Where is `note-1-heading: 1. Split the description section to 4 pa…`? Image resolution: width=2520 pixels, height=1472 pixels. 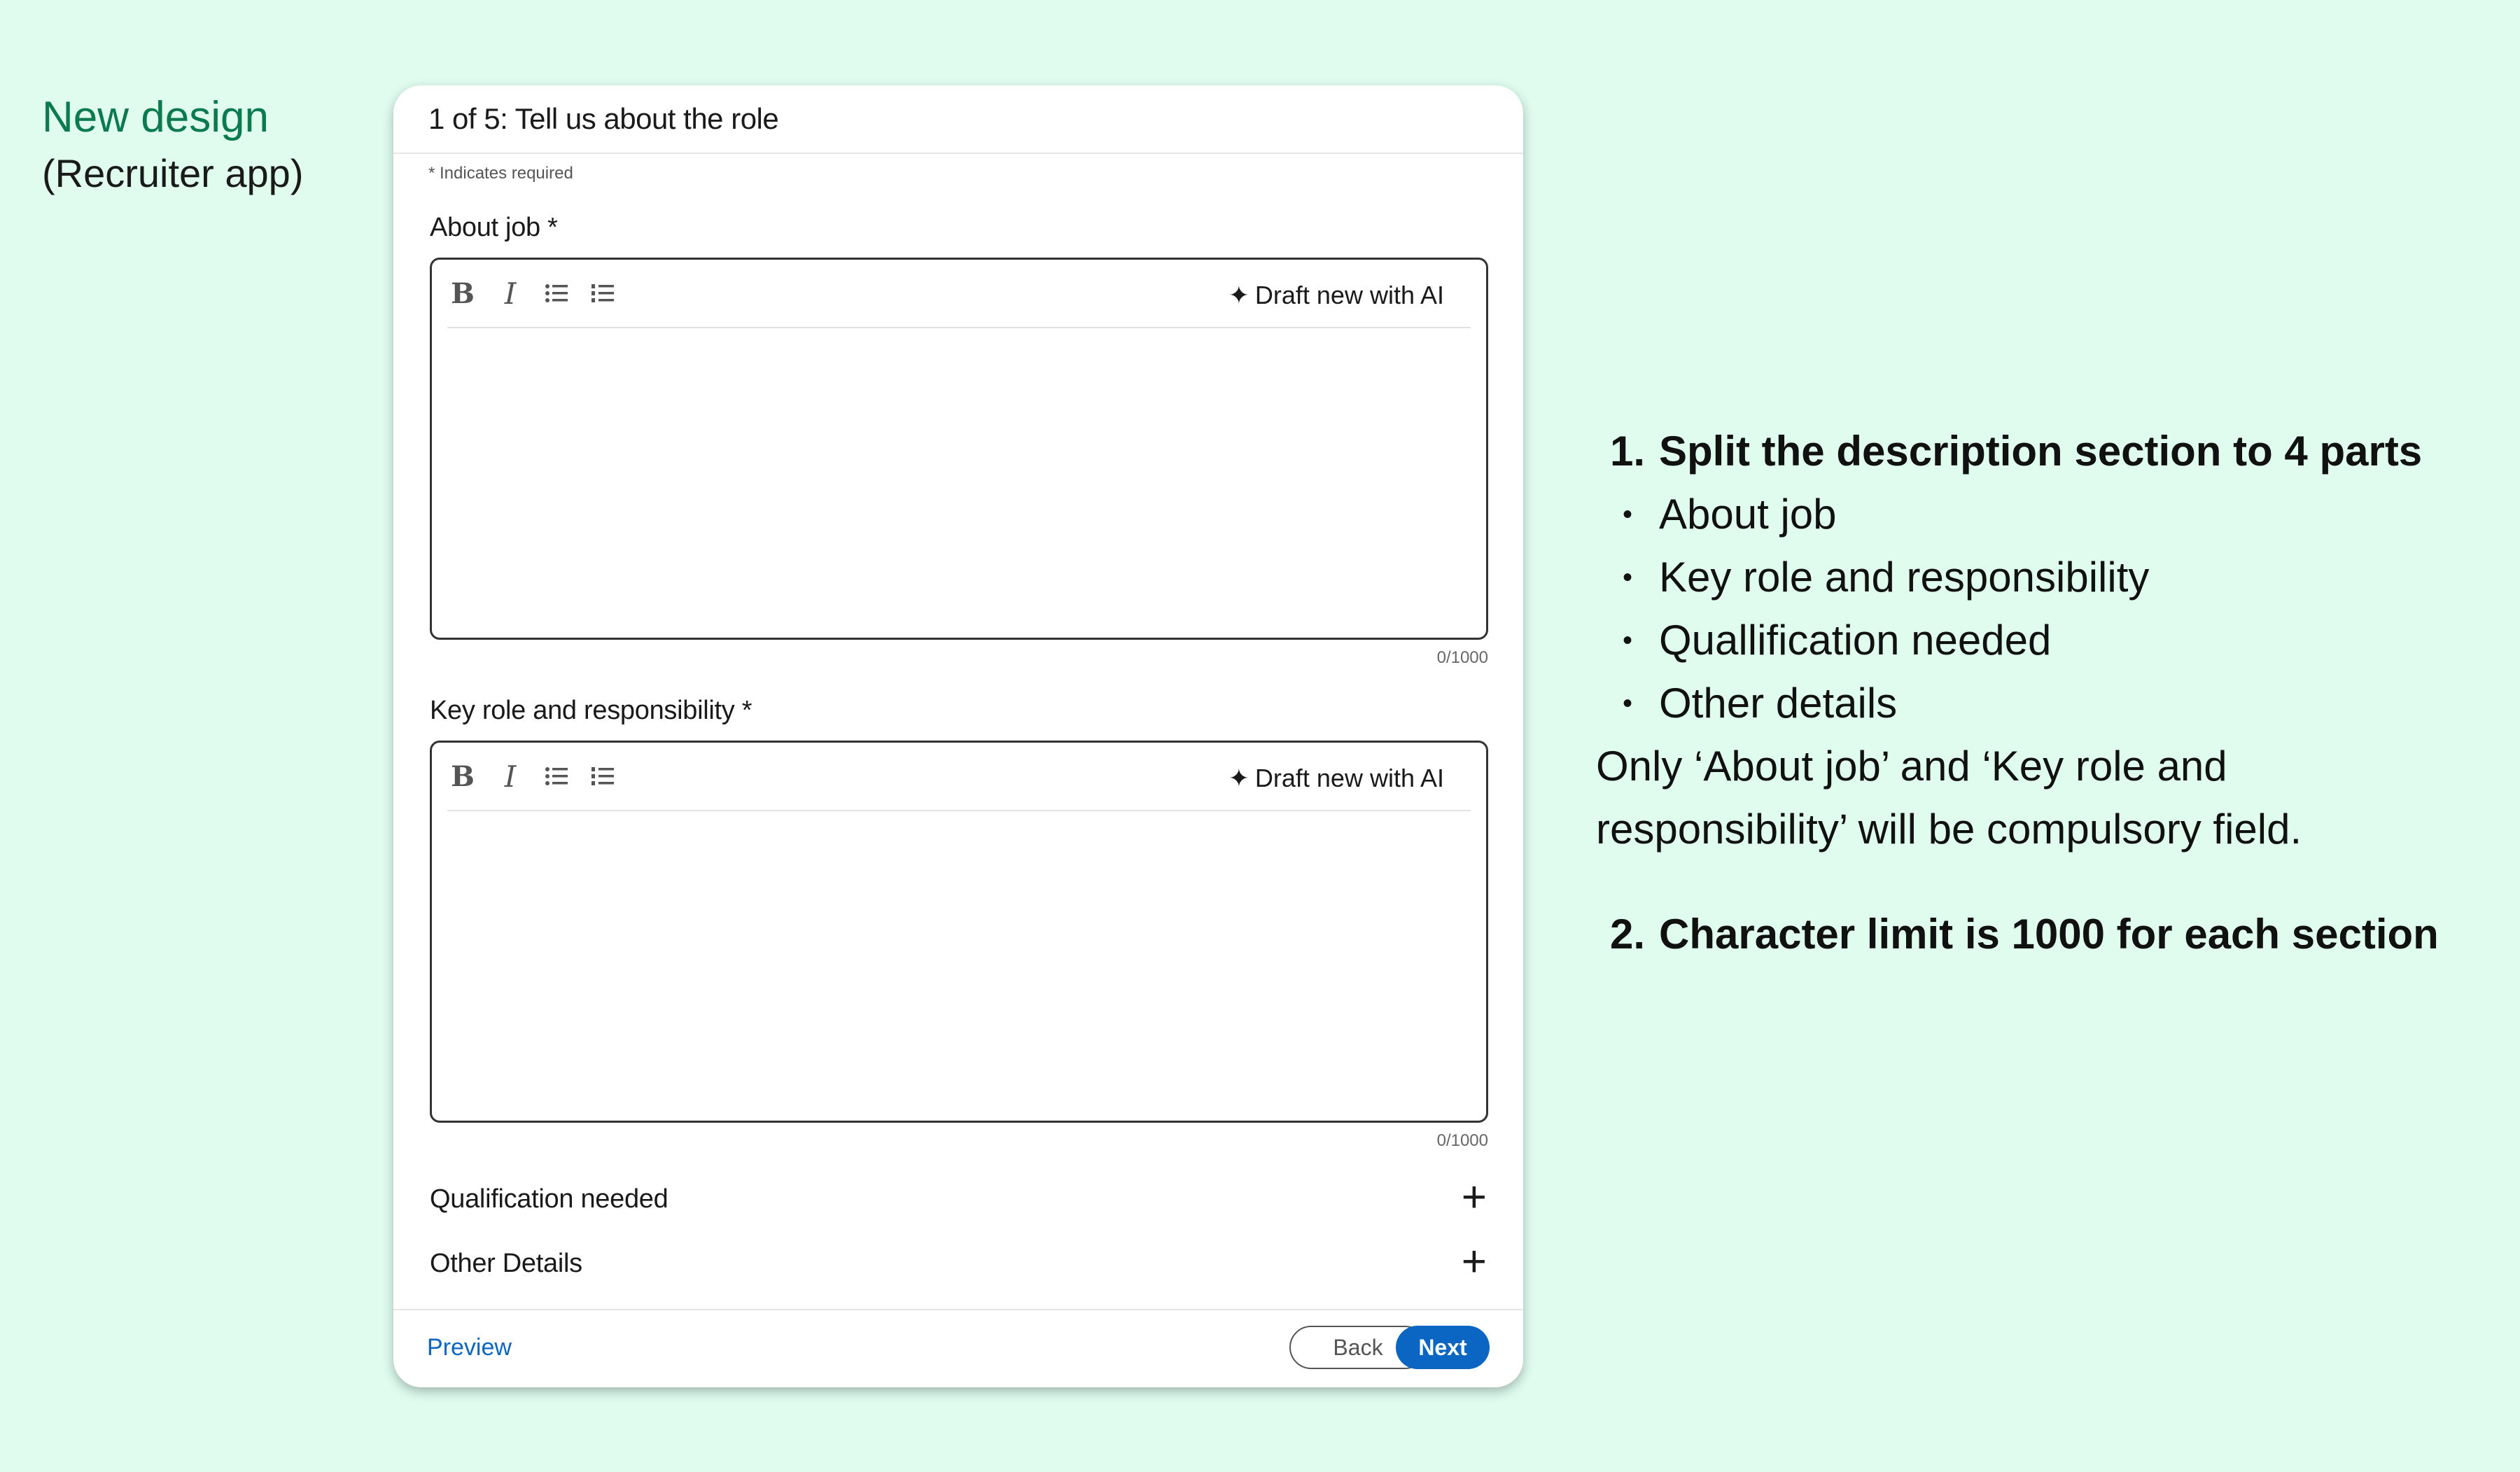
note-1-heading: 1. Split the description section to 4 pa… is located at coordinates (2037, 451).